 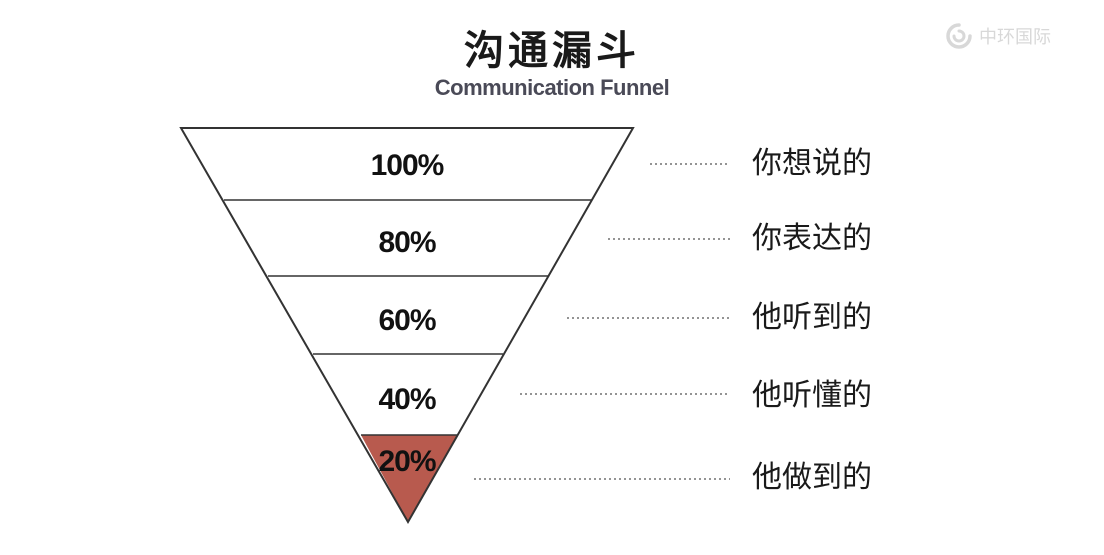 I want to click on funnel-label-4: 他听懂的, so click(x=812, y=395).